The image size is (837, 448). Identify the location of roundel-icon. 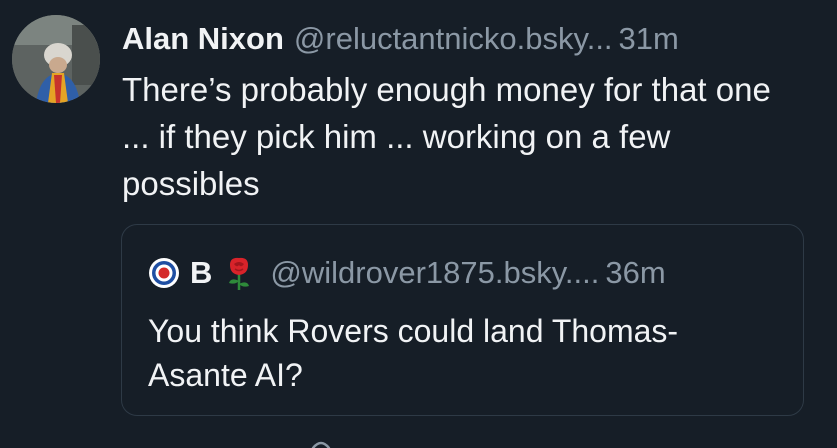
(164, 273).